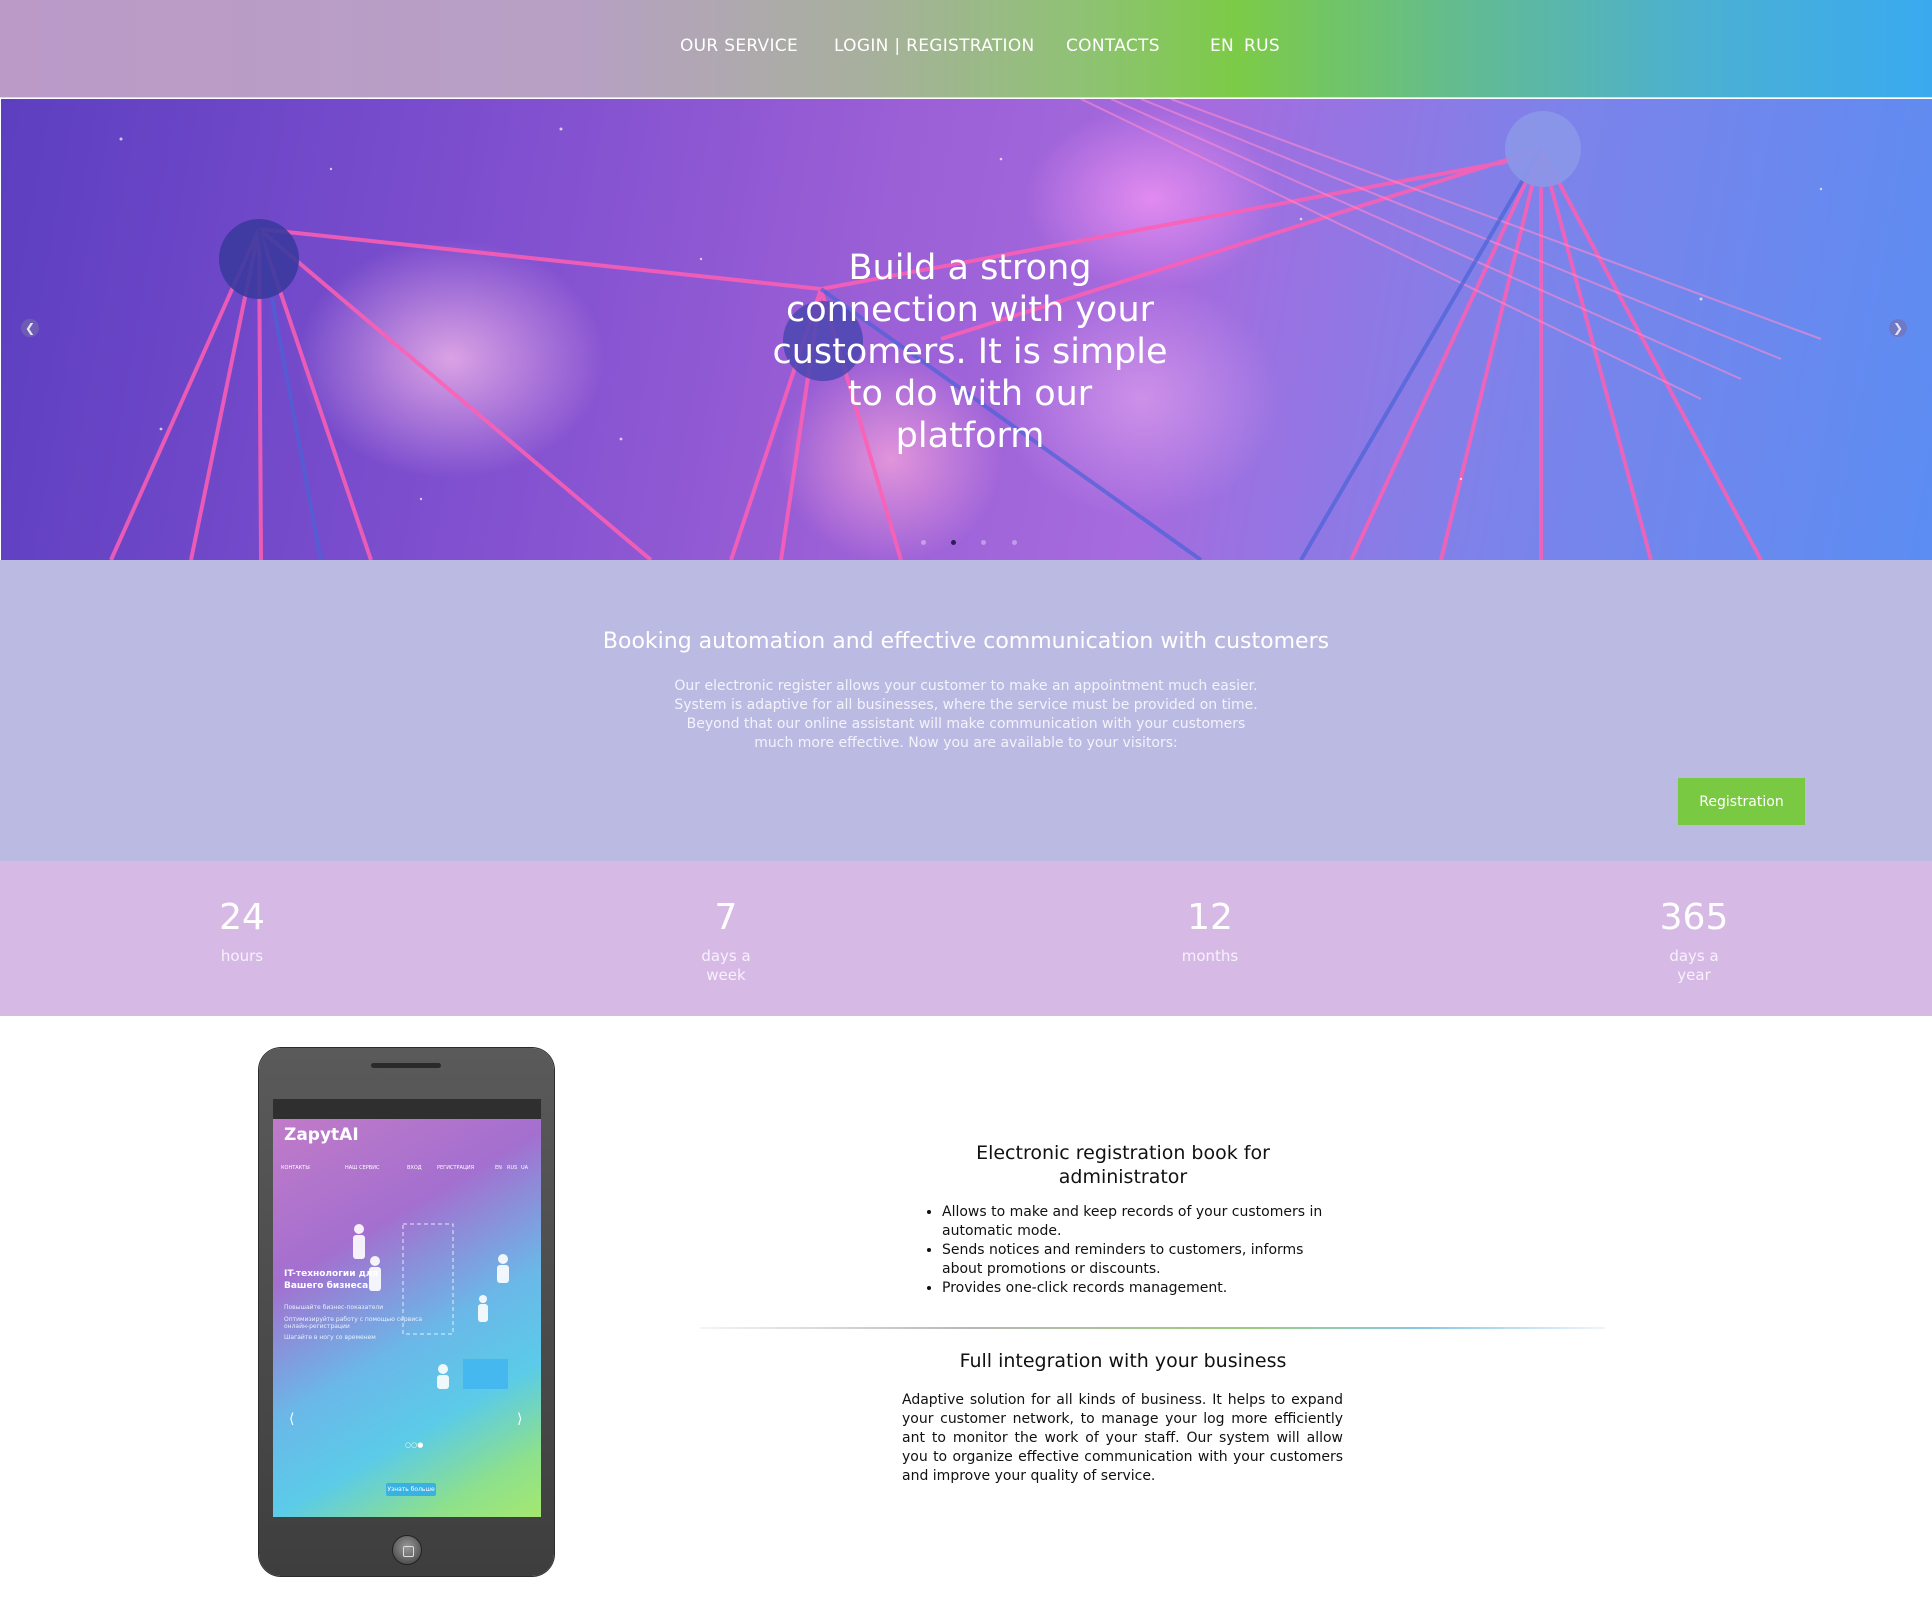 This screenshot has width=1932, height=1607. Describe the element at coordinates (971, 544) in the screenshot. I see `slider-indicators` at that location.